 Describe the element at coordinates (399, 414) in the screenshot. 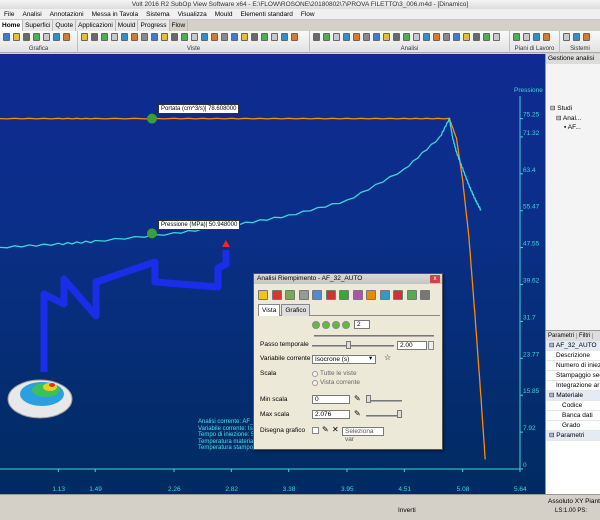

I see `max-scala-thumb` at that location.